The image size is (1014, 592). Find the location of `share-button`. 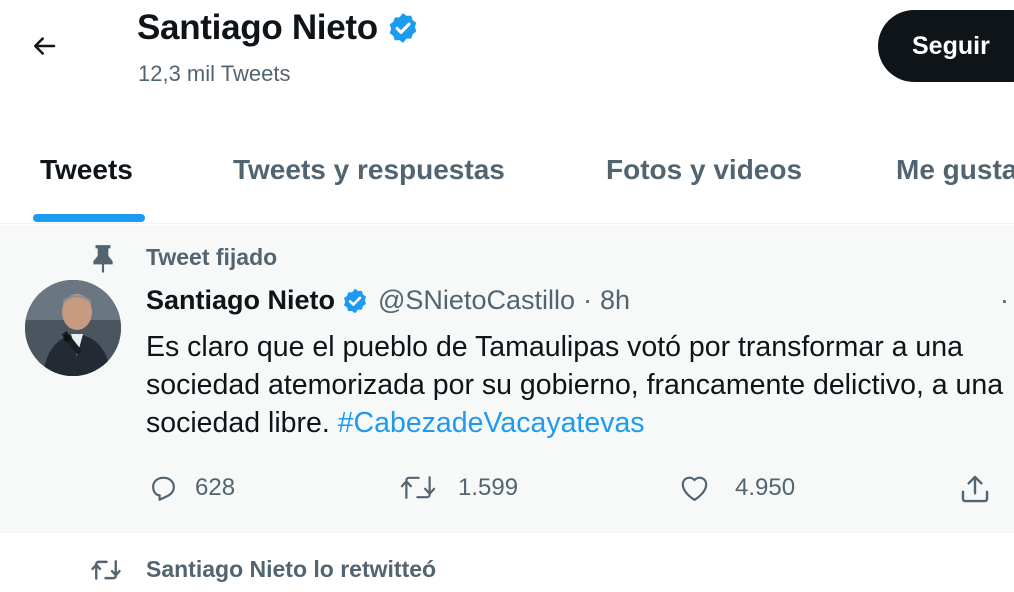

share-button is located at coordinates (975, 489).